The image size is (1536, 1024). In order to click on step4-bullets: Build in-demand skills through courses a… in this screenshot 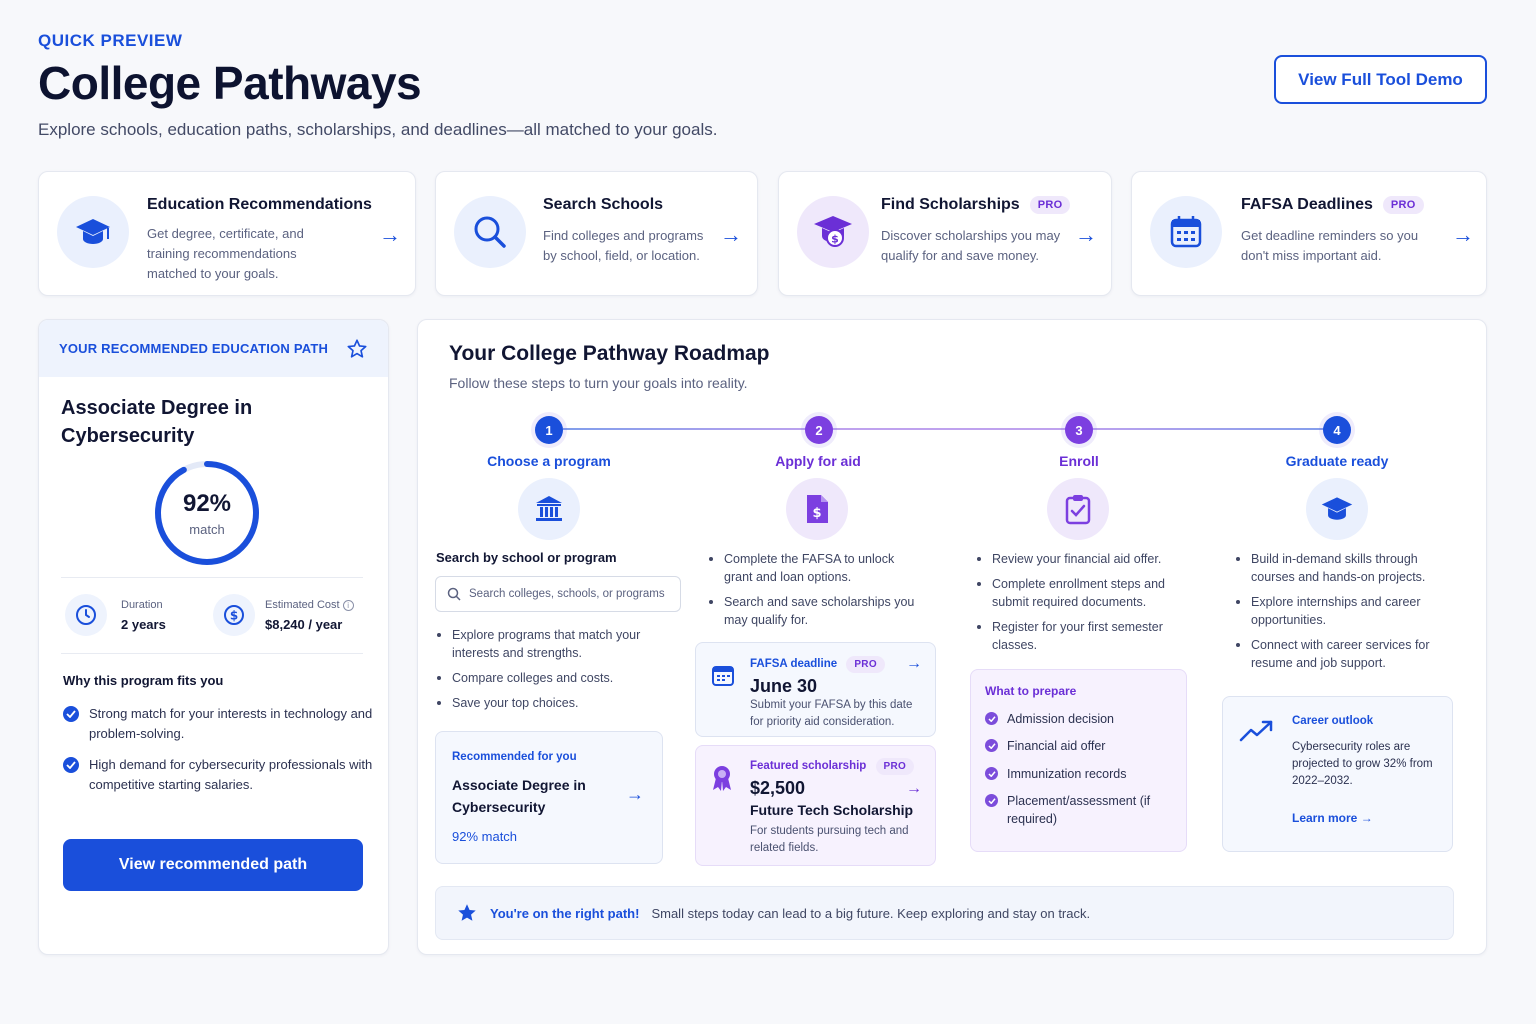, I will do `click(1336, 614)`.